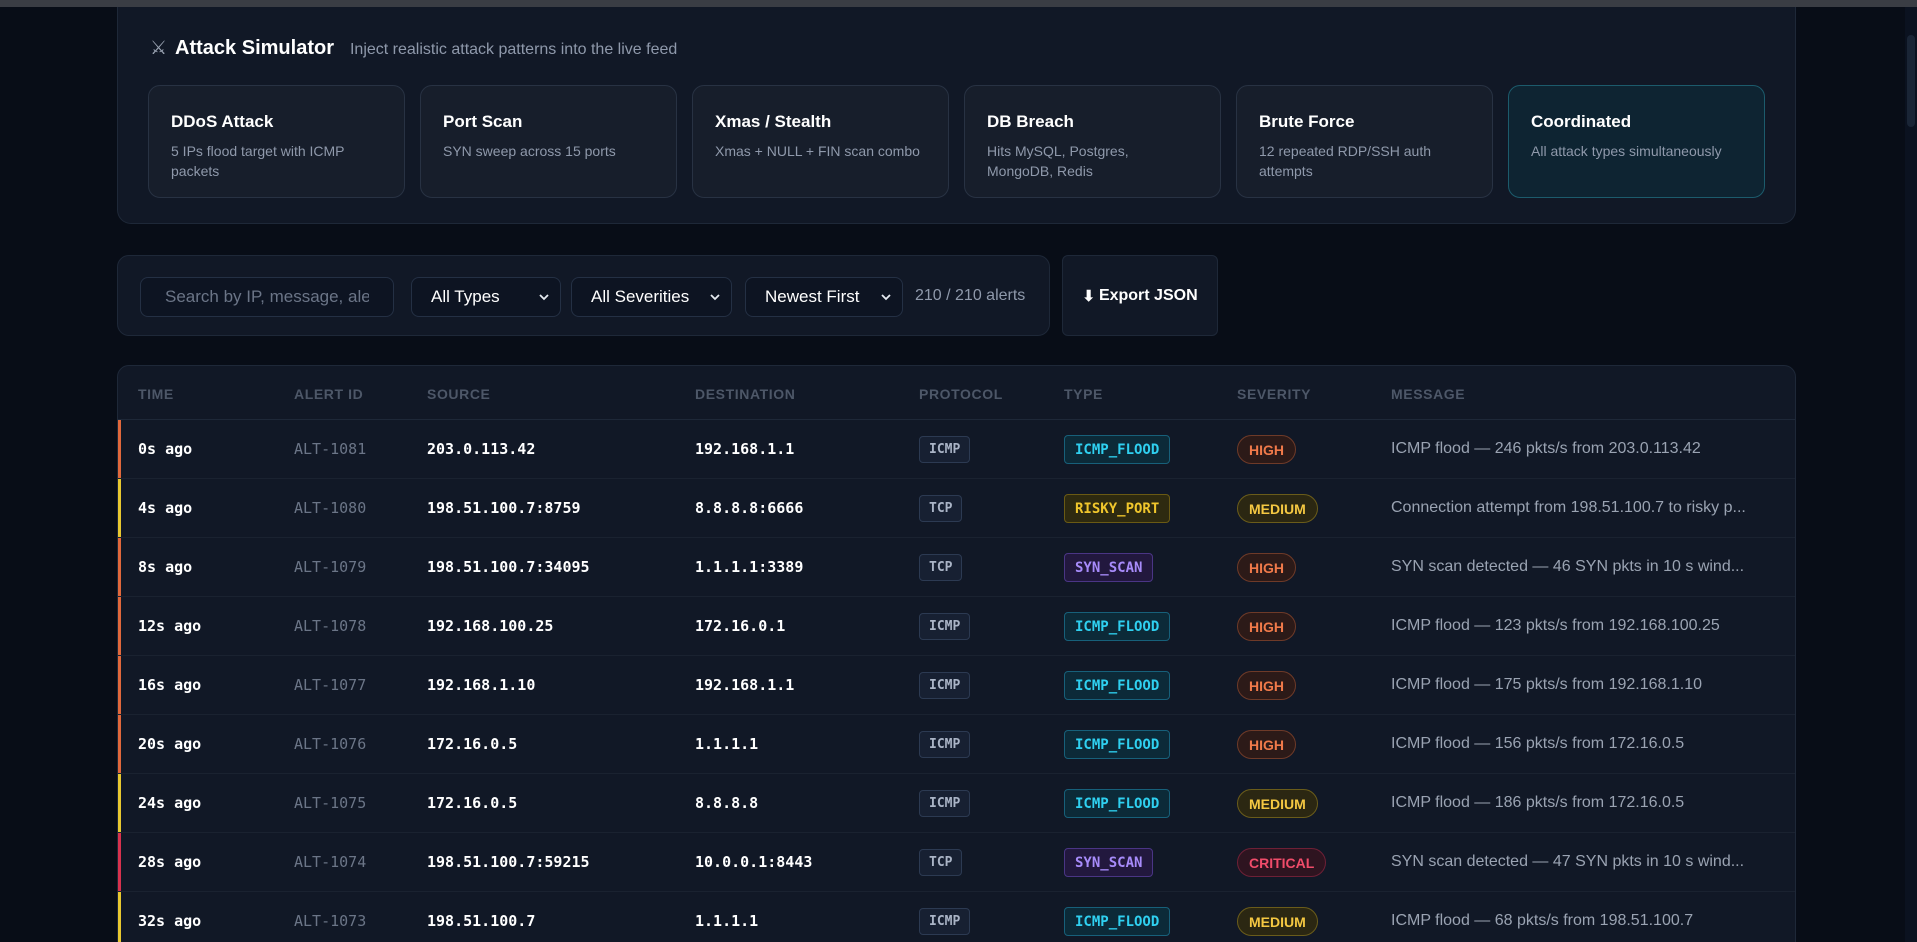  What do you see at coordinates (254, 48) in the screenshot?
I see `simulator-title: Attack Simulator` at bounding box center [254, 48].